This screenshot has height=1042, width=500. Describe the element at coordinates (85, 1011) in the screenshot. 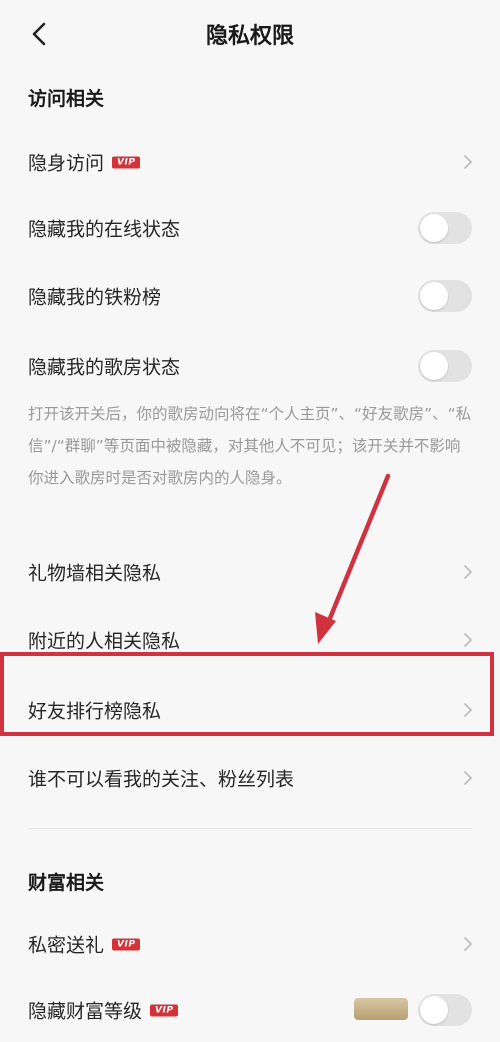

I see `row-label: 隐藏财富等级` at that location.